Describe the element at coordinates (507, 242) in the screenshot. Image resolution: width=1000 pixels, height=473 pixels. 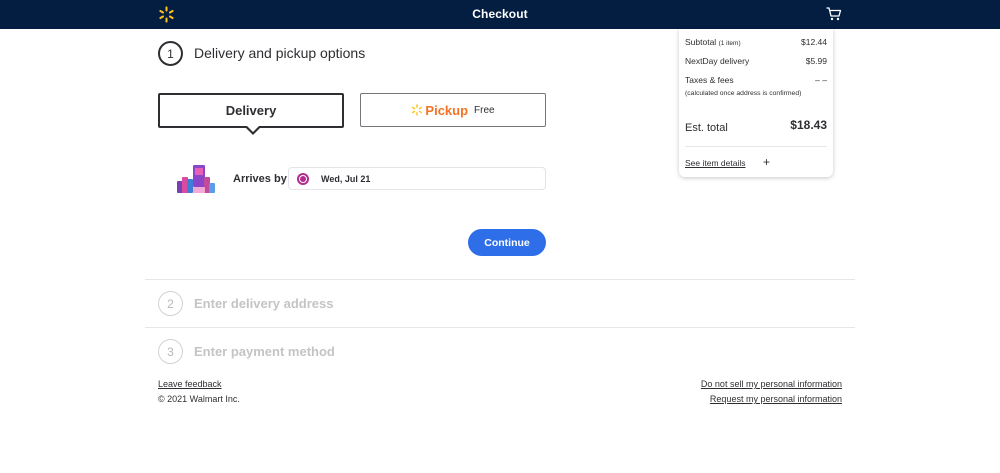
I see `continue-button: Continue` at that location.